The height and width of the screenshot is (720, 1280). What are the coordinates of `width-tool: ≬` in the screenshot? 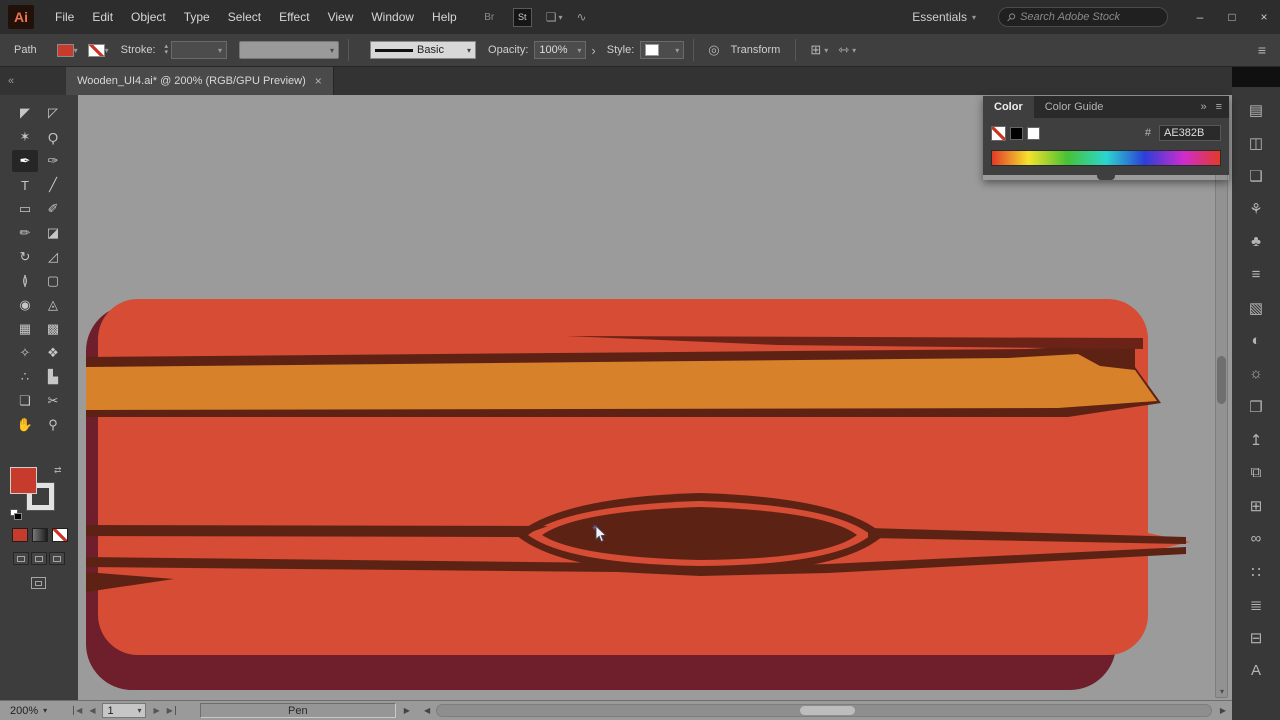 It's located at (25, 281).